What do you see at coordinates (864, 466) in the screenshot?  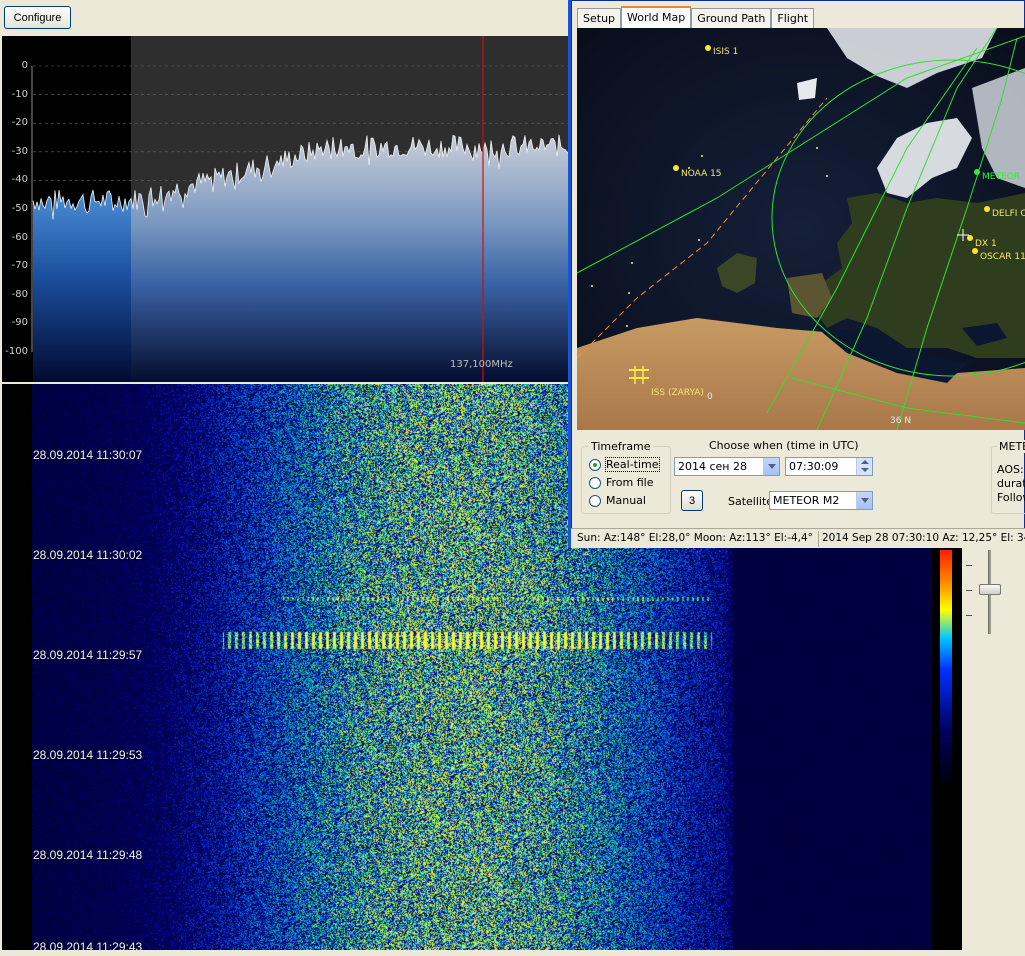 I see `spin-arrows-icon` at bounding box center [864, 466].